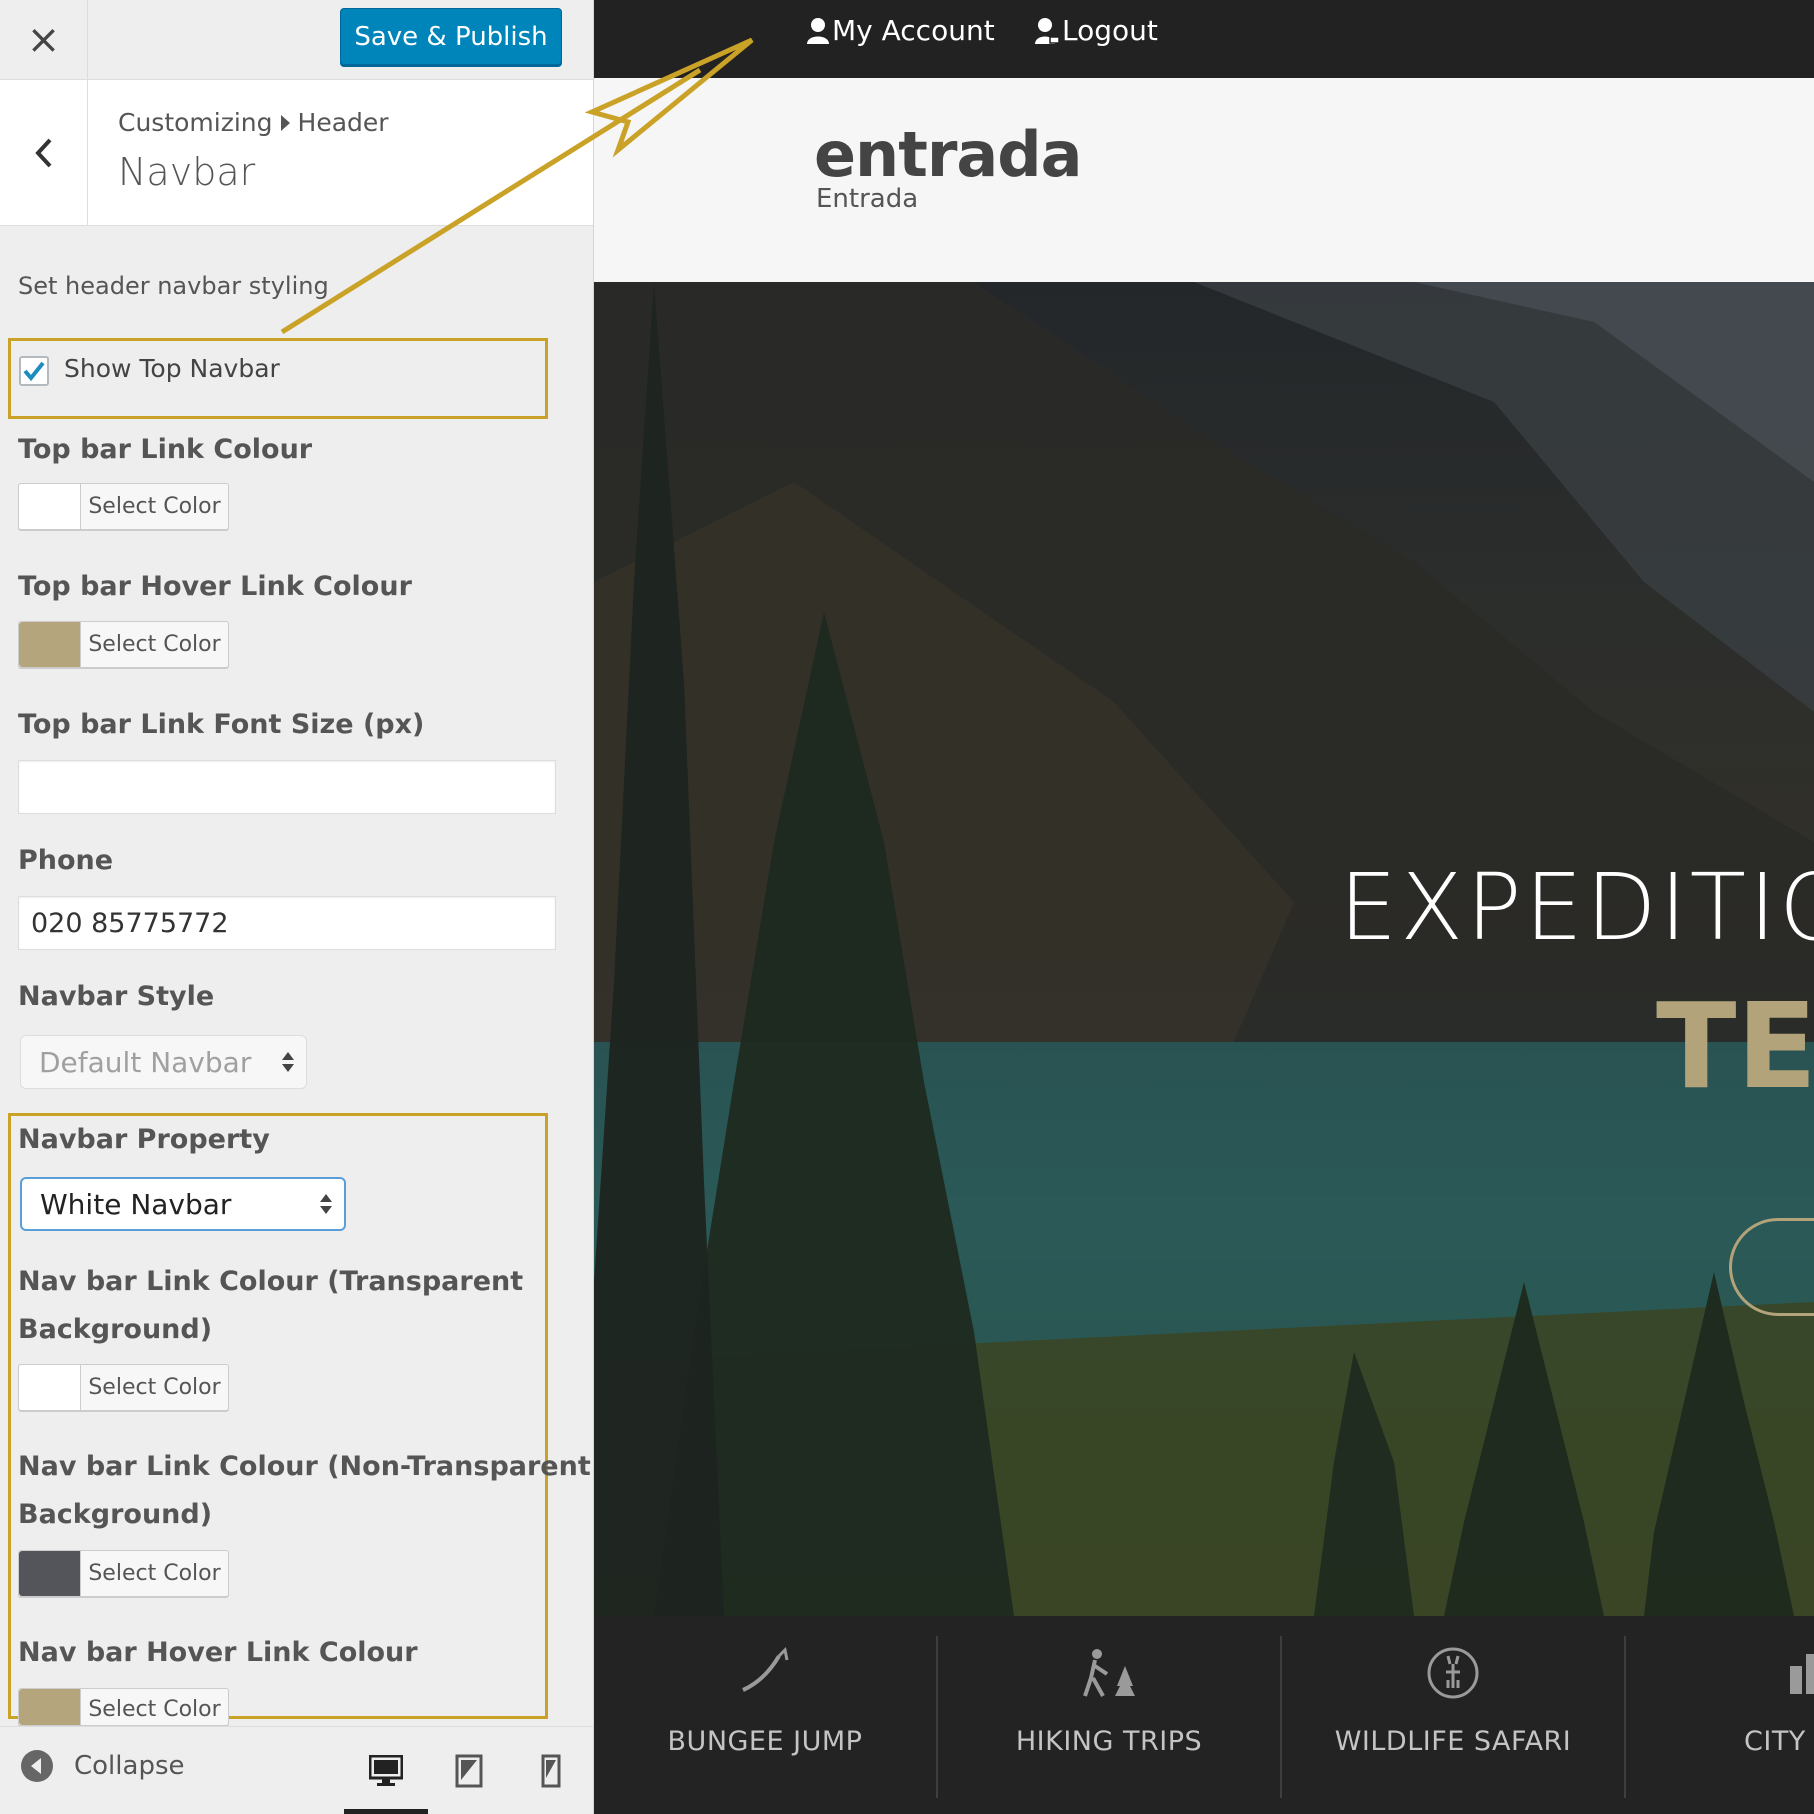  Describe the element at coordinates (343, 122) in the screenshot. I see `breadcrumb-parent: Header` at that location.